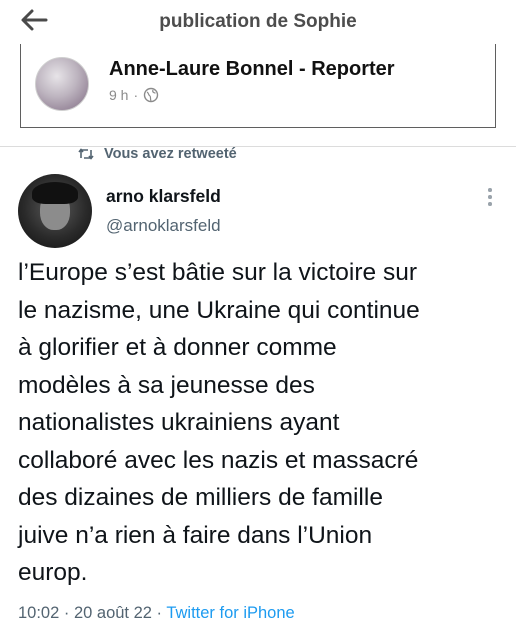 The width and height of the screenshot is (516, 640). Describe the element at coordinates (170, 154) in the screenshot. I see `retweet-label: Vous avez retweeté` at that location.